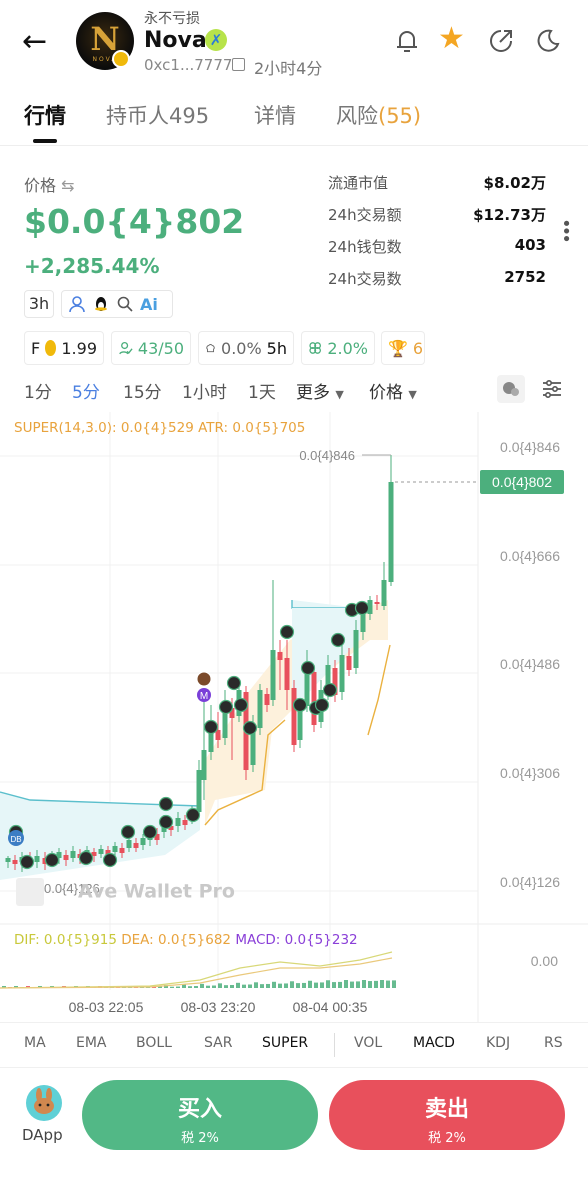 The width and height of the screenshot is (588, 1199). What do you see at coordinates (315, 348) in the screenshot?
I see `bundle-icon` at bounding box center [315, 348].